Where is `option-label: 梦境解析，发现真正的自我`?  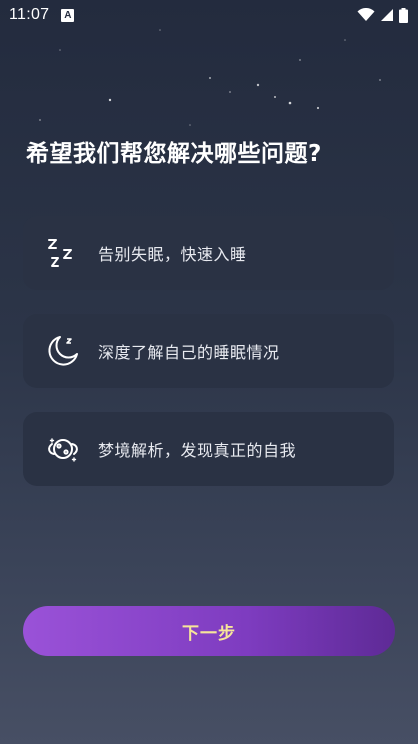
option-label: 梦境解析，发现真正的自我 is located at coordinates (197, 450).